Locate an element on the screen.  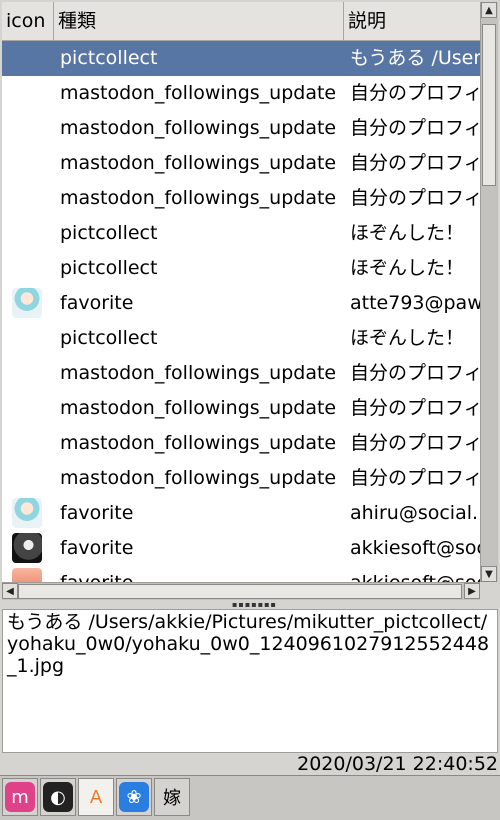
row-description: もうある /Users is located at coordinates (415, 58).